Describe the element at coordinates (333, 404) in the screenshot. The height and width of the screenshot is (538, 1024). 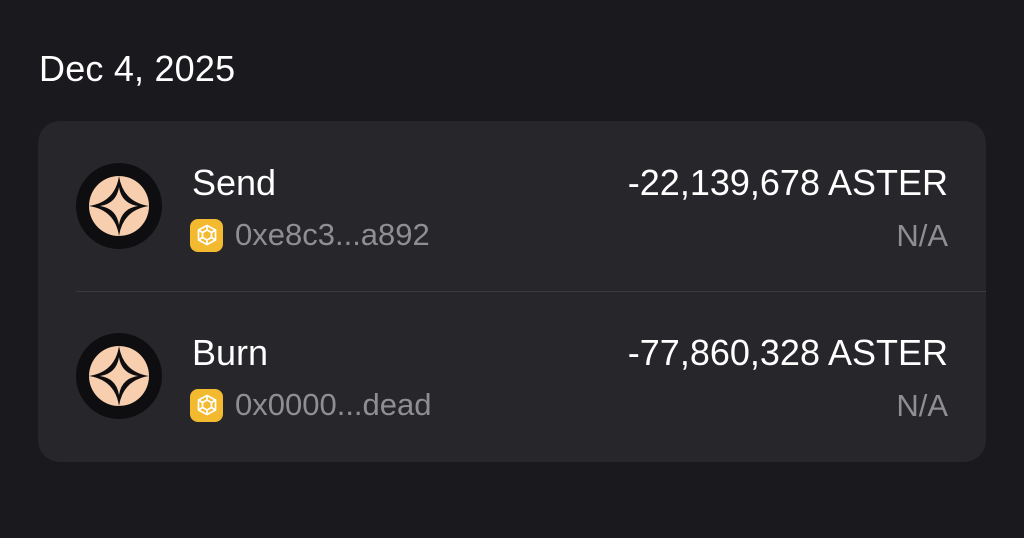
I see `transaction-address: 0x0000...dead` at that location.